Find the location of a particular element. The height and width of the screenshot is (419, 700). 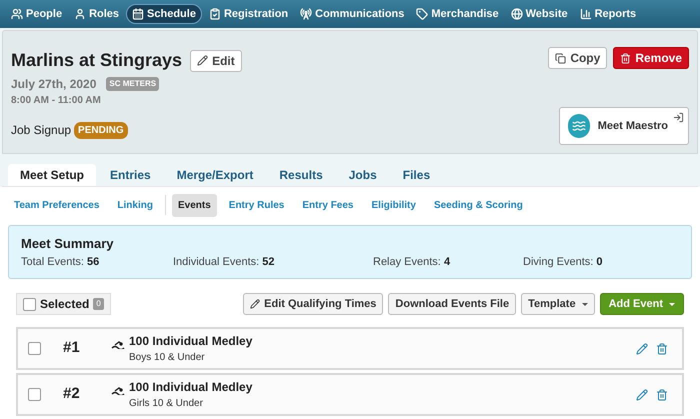

calendar-icon is located at coordinates (138, 14).